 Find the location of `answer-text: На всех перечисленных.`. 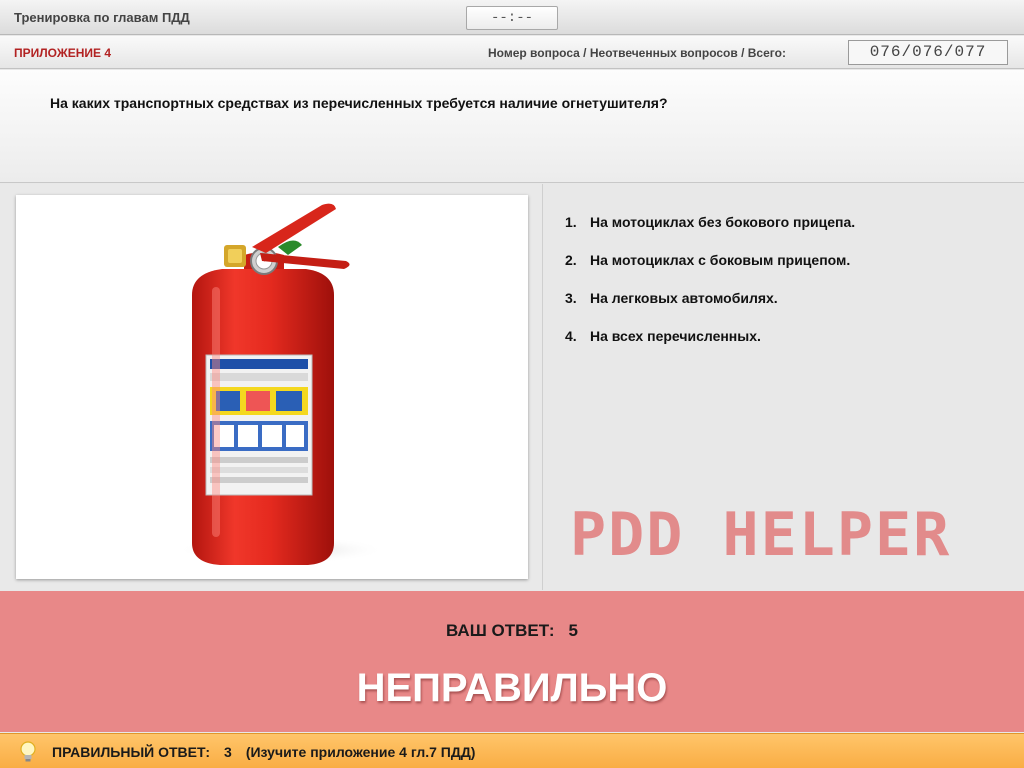

answer-text: На всех перечисленных. is located at coordinates (675, 336).